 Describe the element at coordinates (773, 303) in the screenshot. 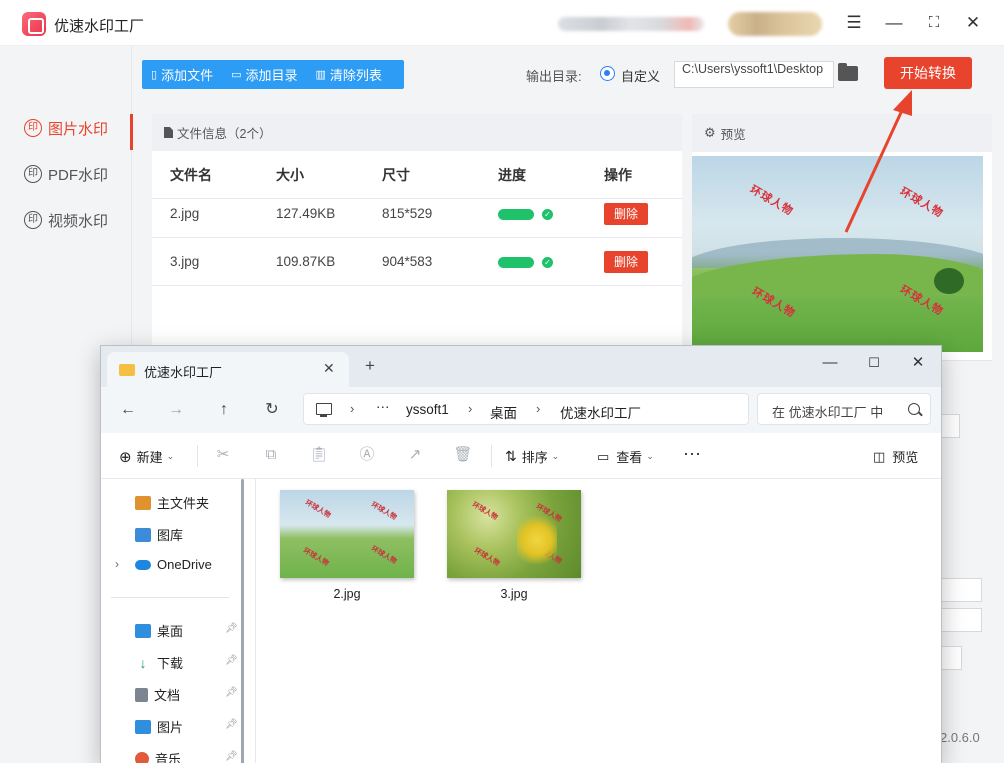

I see `watermark-stamp: 环球人物` at that location.